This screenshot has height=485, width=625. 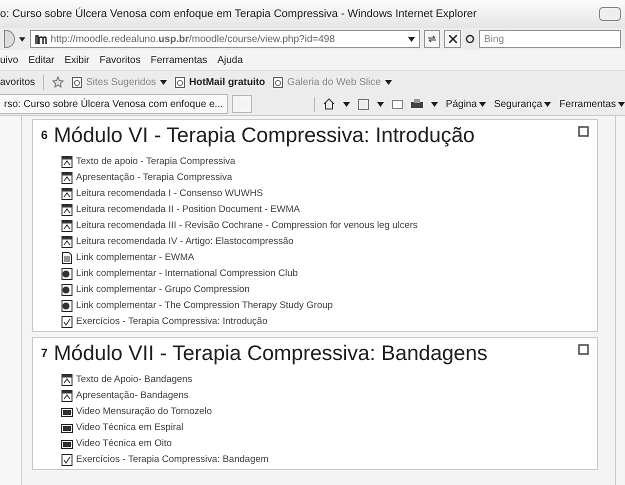 What do you see at coordinates (325, 274) in the screenshot?
I see `resource-link: Link complementar - International Compression Club` at bounding box center [325, 274].